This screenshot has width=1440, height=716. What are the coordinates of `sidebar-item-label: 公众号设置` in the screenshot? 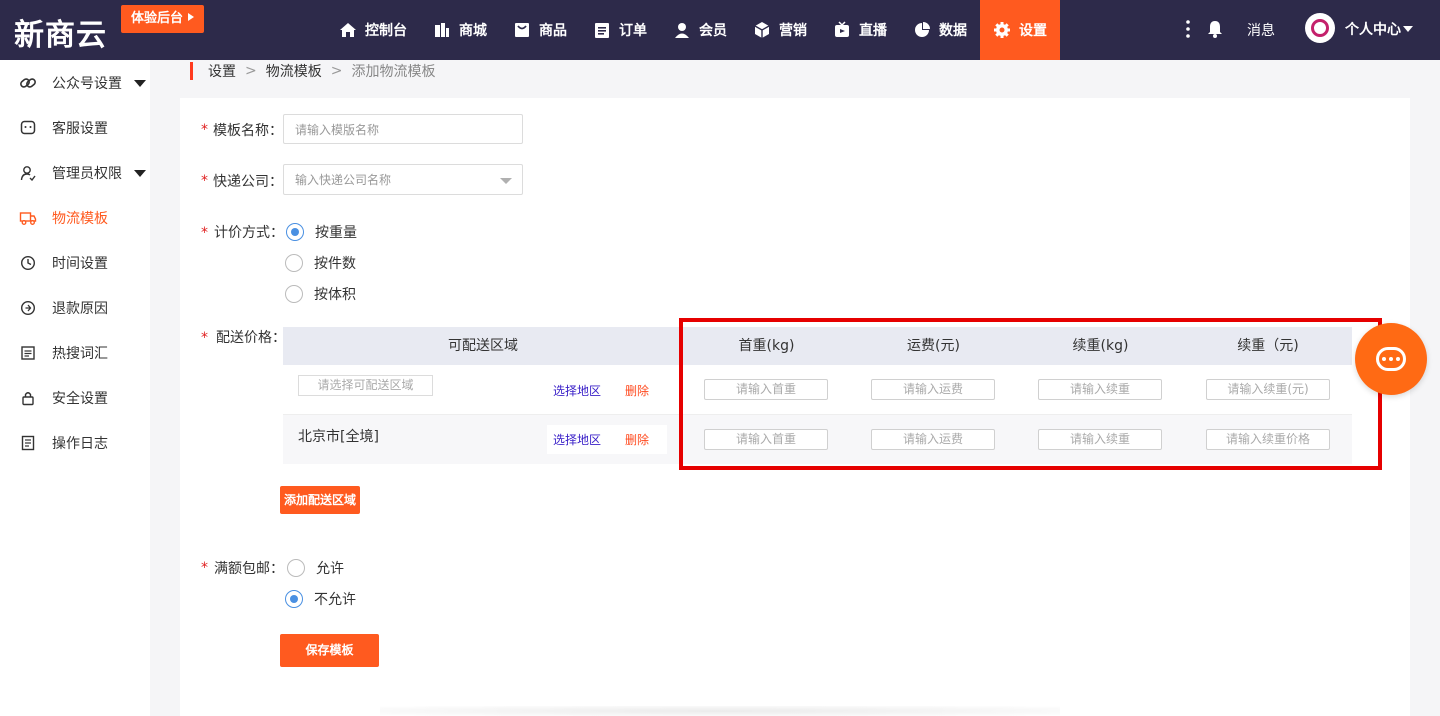 It's located at (87, 83).